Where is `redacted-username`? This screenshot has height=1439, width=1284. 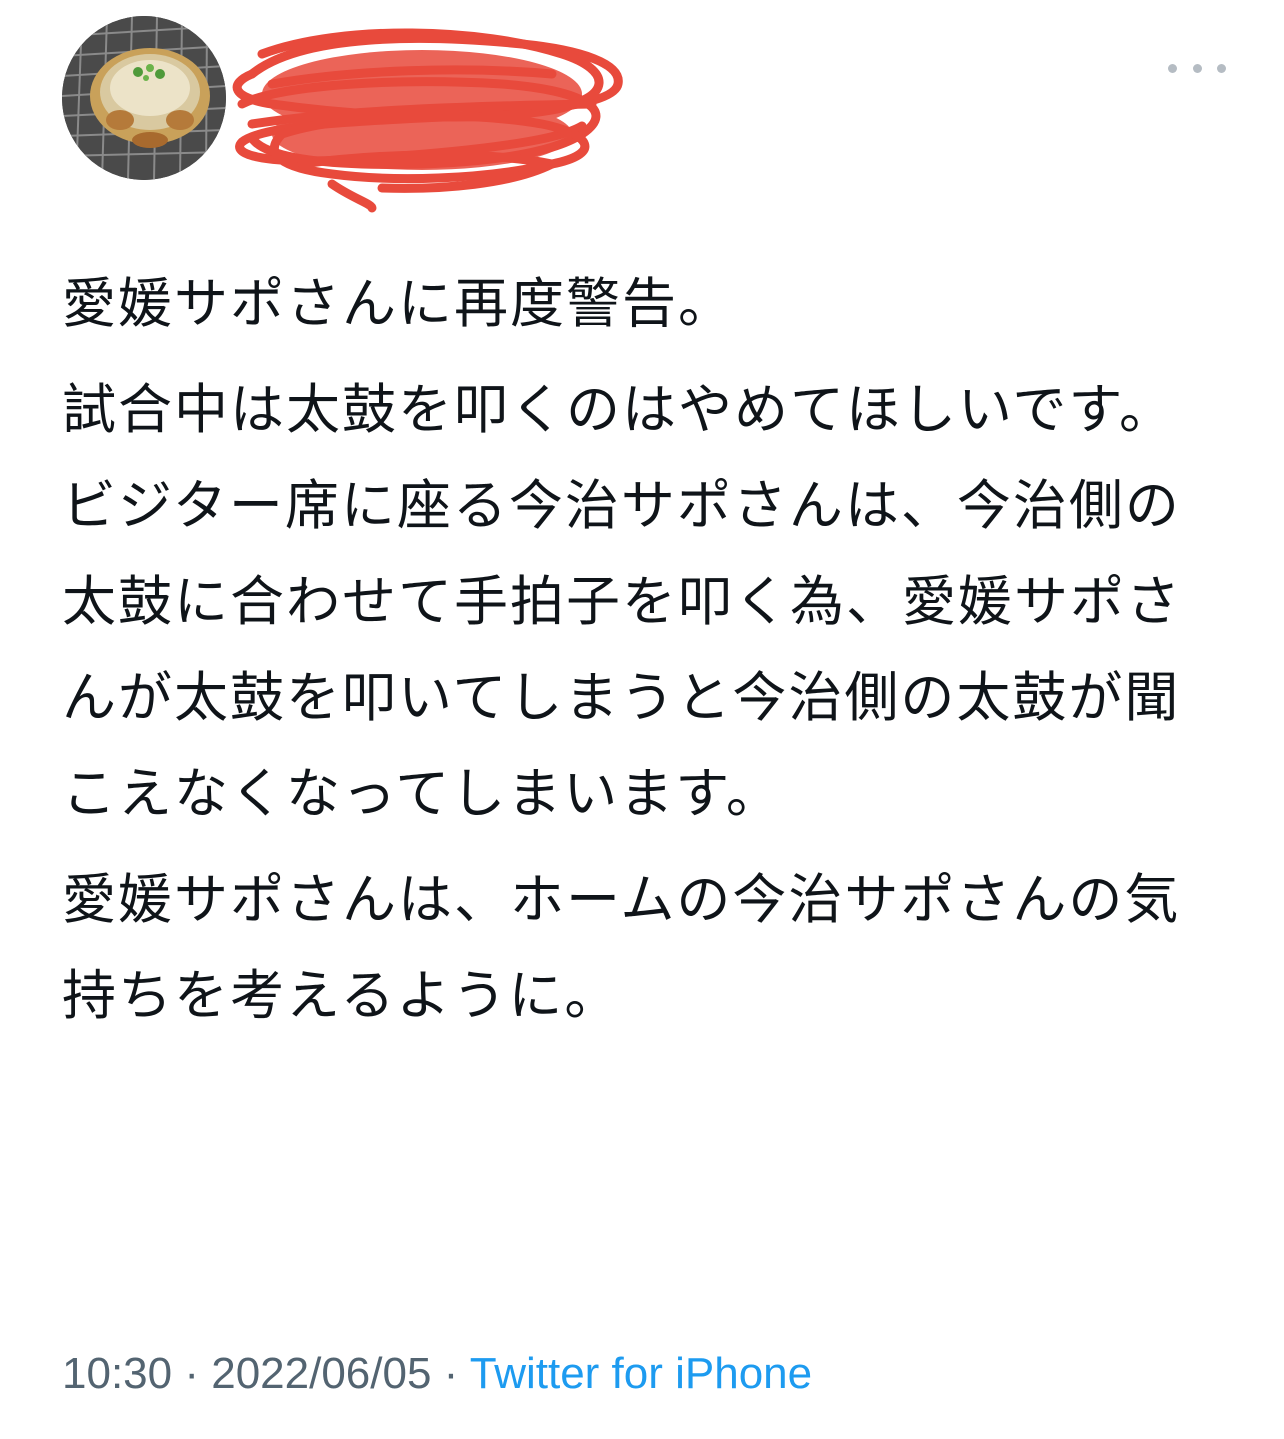 redacted-username is located at coordinates (427, 120).